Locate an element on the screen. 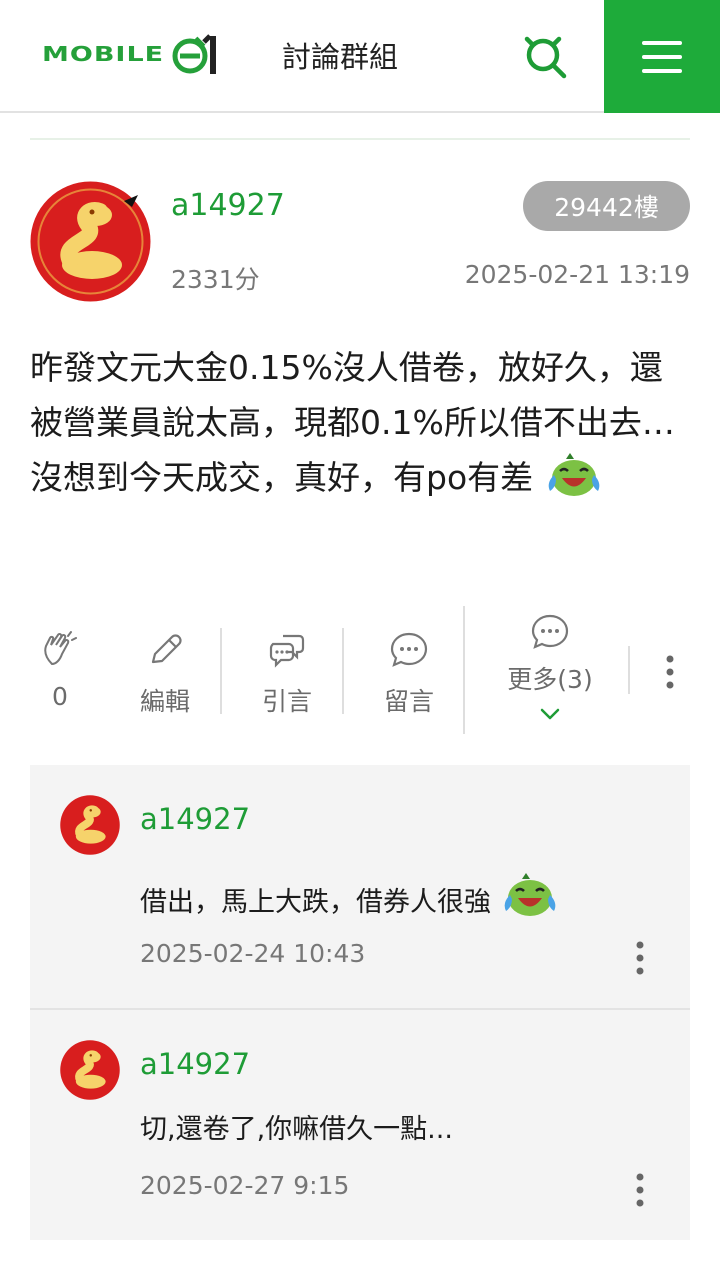  logo-01-mark is located at coordinates (194, 54).